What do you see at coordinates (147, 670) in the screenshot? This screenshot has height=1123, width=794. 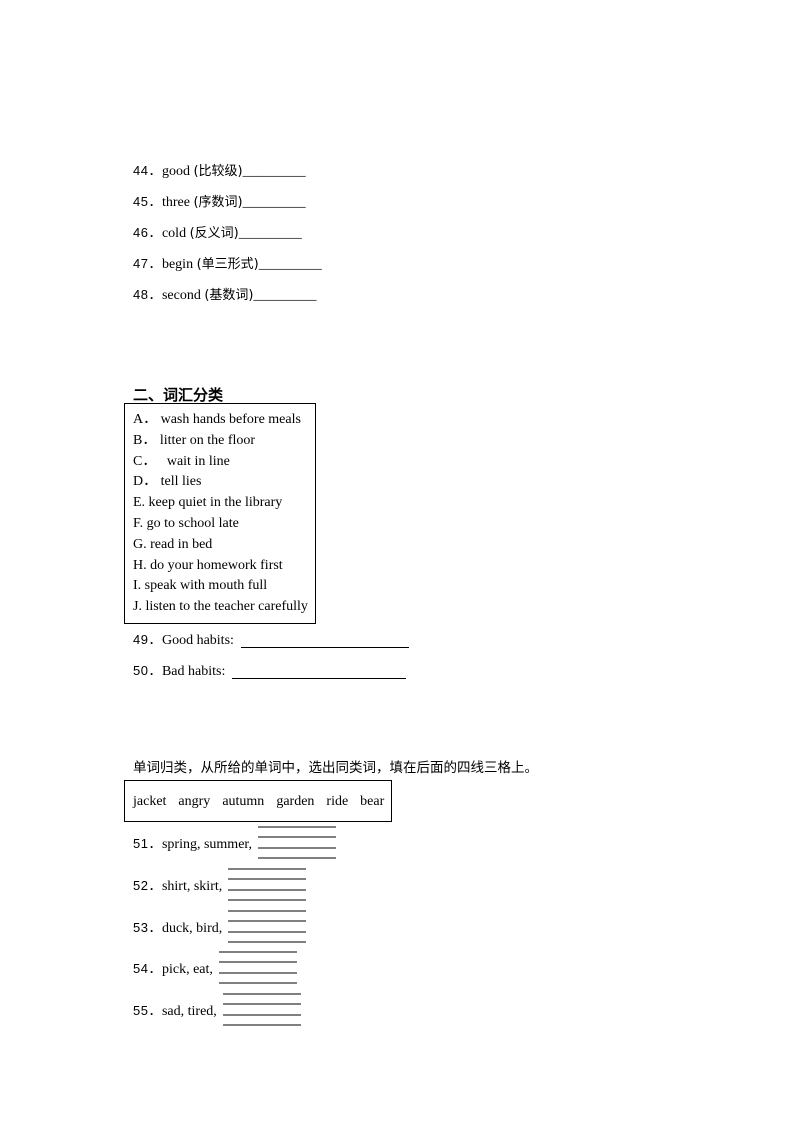 I see `question-number: 50．` at bounding box center [147, 670].